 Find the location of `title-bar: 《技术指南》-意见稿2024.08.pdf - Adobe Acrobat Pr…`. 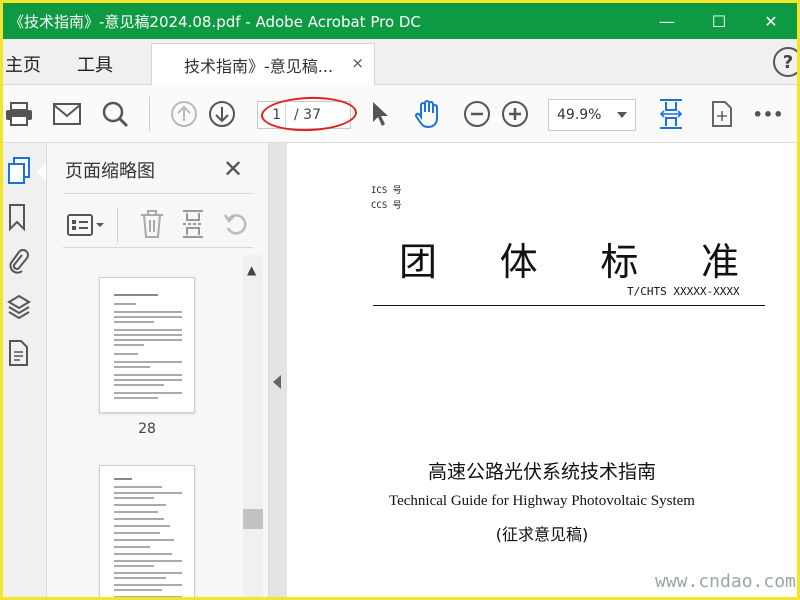

title-bar: 《技术指南》-意见稿2024.08.pdf - Adobe Acrobat Pr… is located at coordinates (400, 21).